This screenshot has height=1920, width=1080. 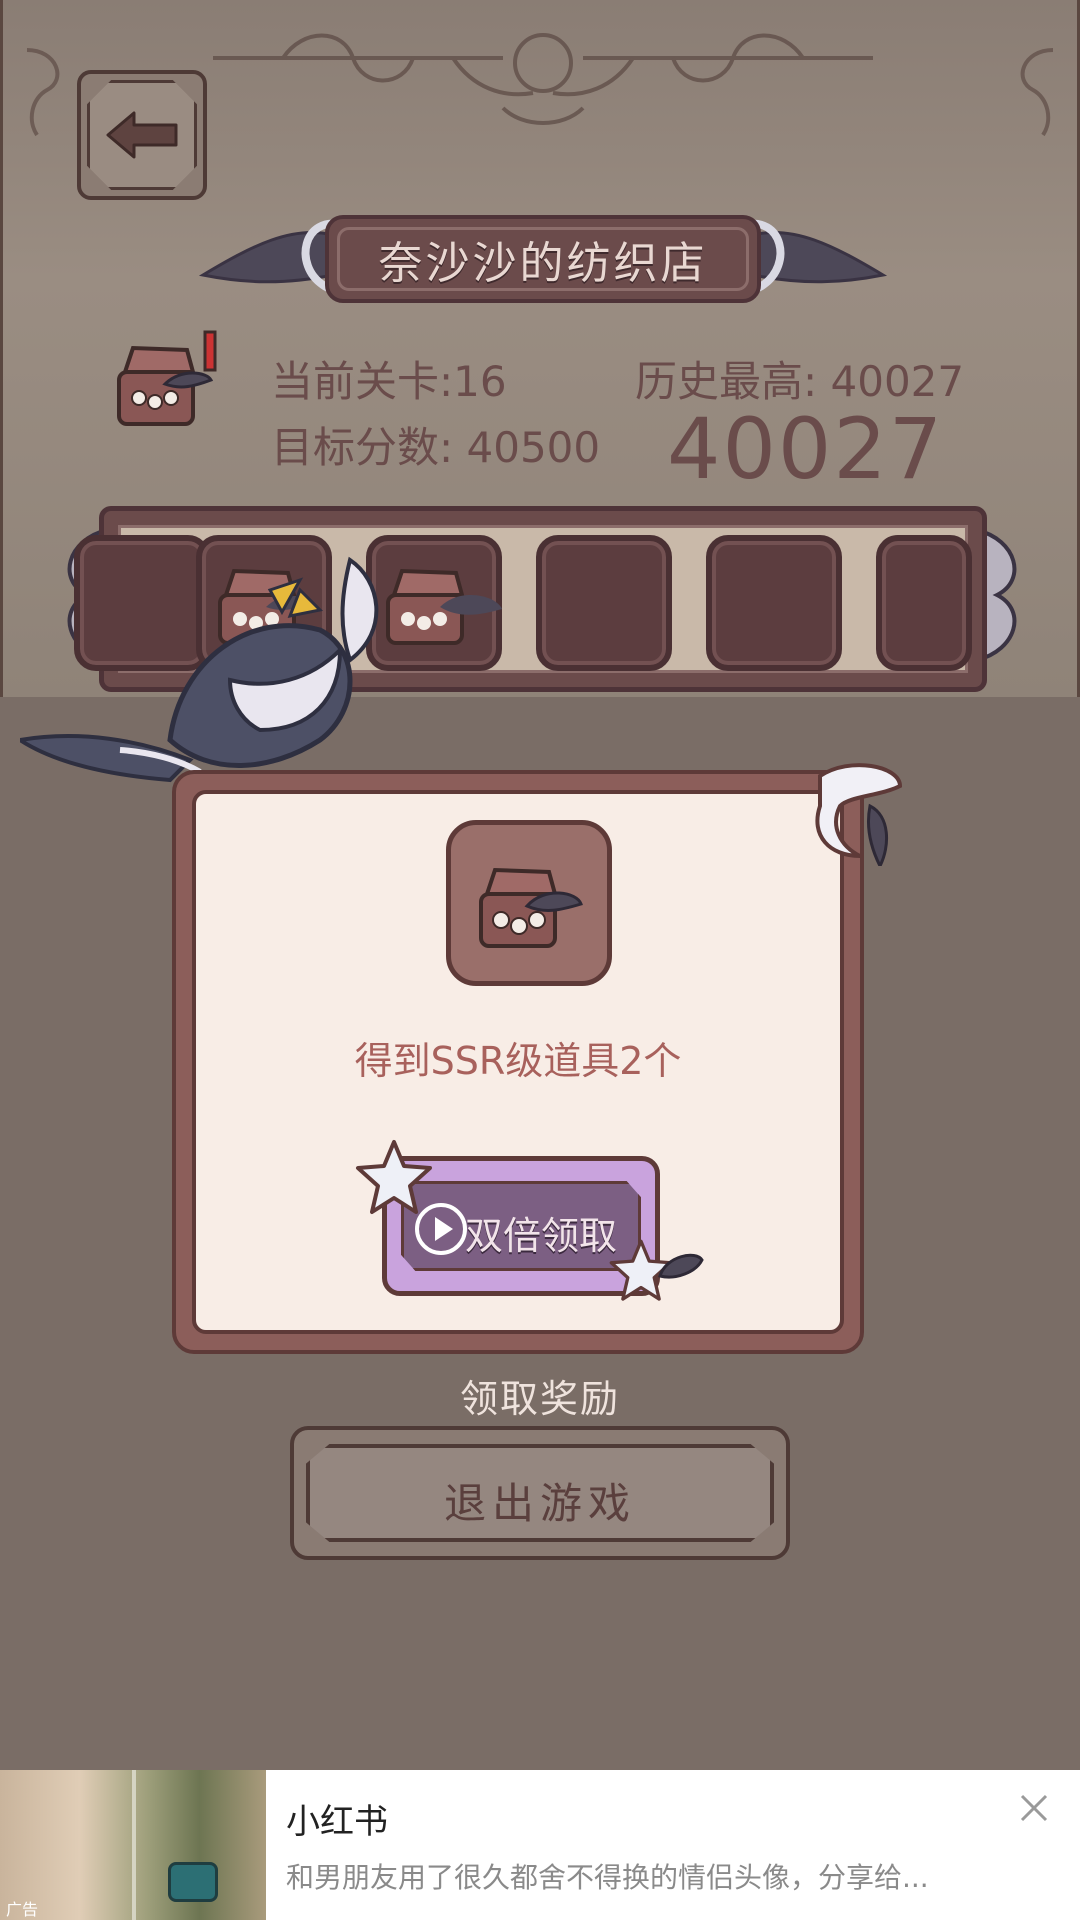 What do you see at coordinates (541, 1236) in the screenshot?
I see `double-claim-label: 双倍领取` at bounding box center [541, 1236].